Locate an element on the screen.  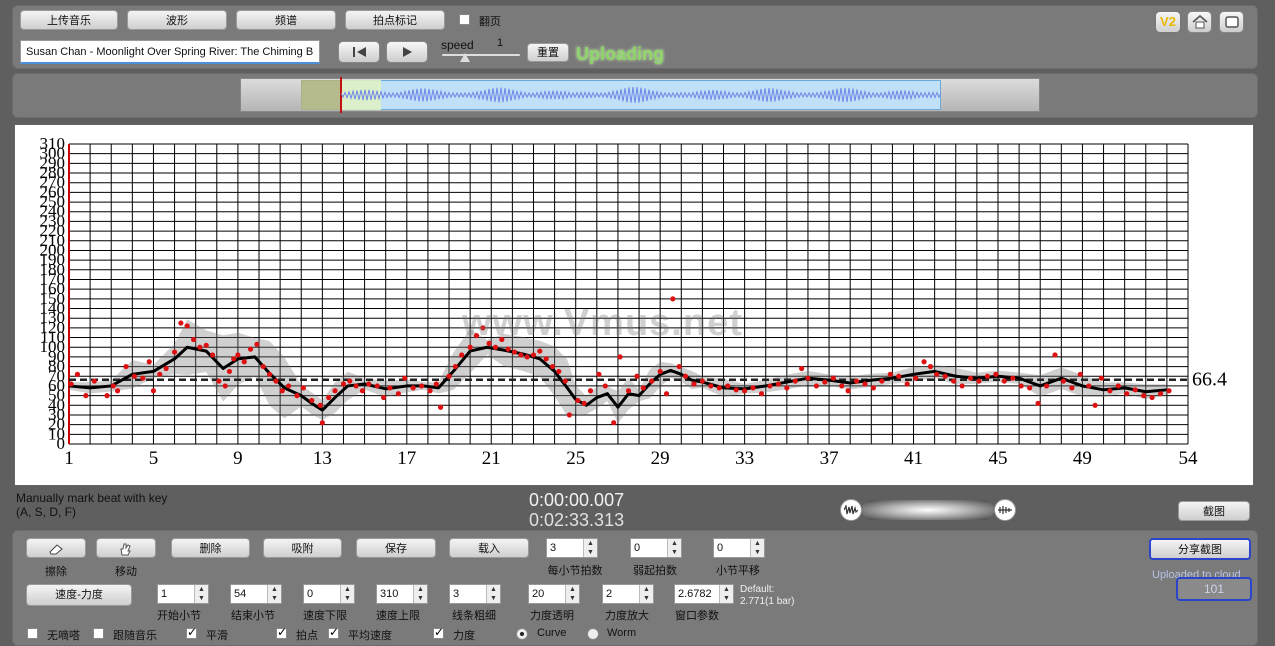
timeline-track is located at coordinates (640, 95).